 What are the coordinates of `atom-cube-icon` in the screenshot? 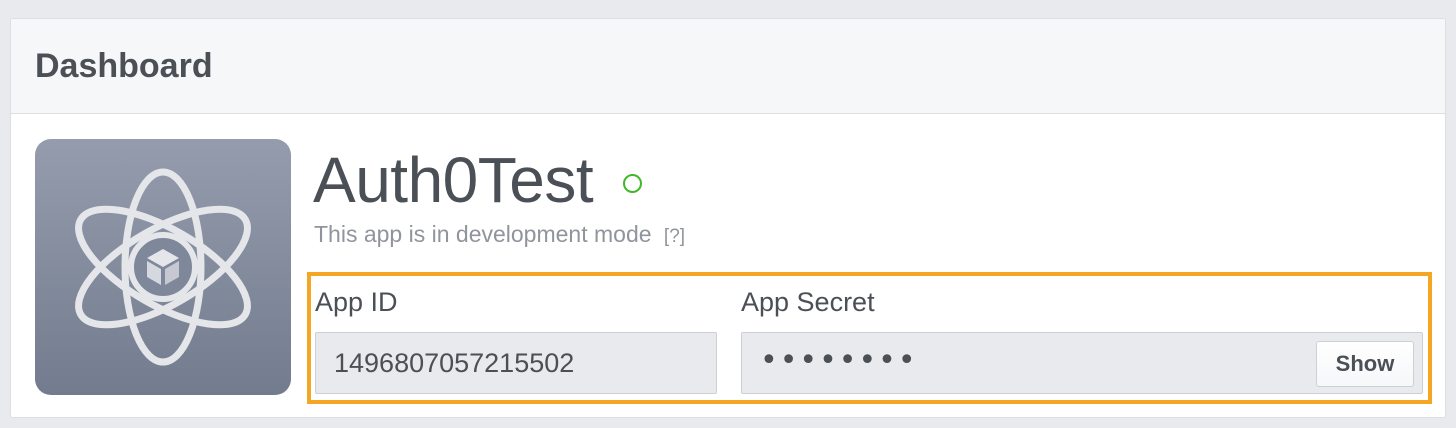 It's located at (163, 267).